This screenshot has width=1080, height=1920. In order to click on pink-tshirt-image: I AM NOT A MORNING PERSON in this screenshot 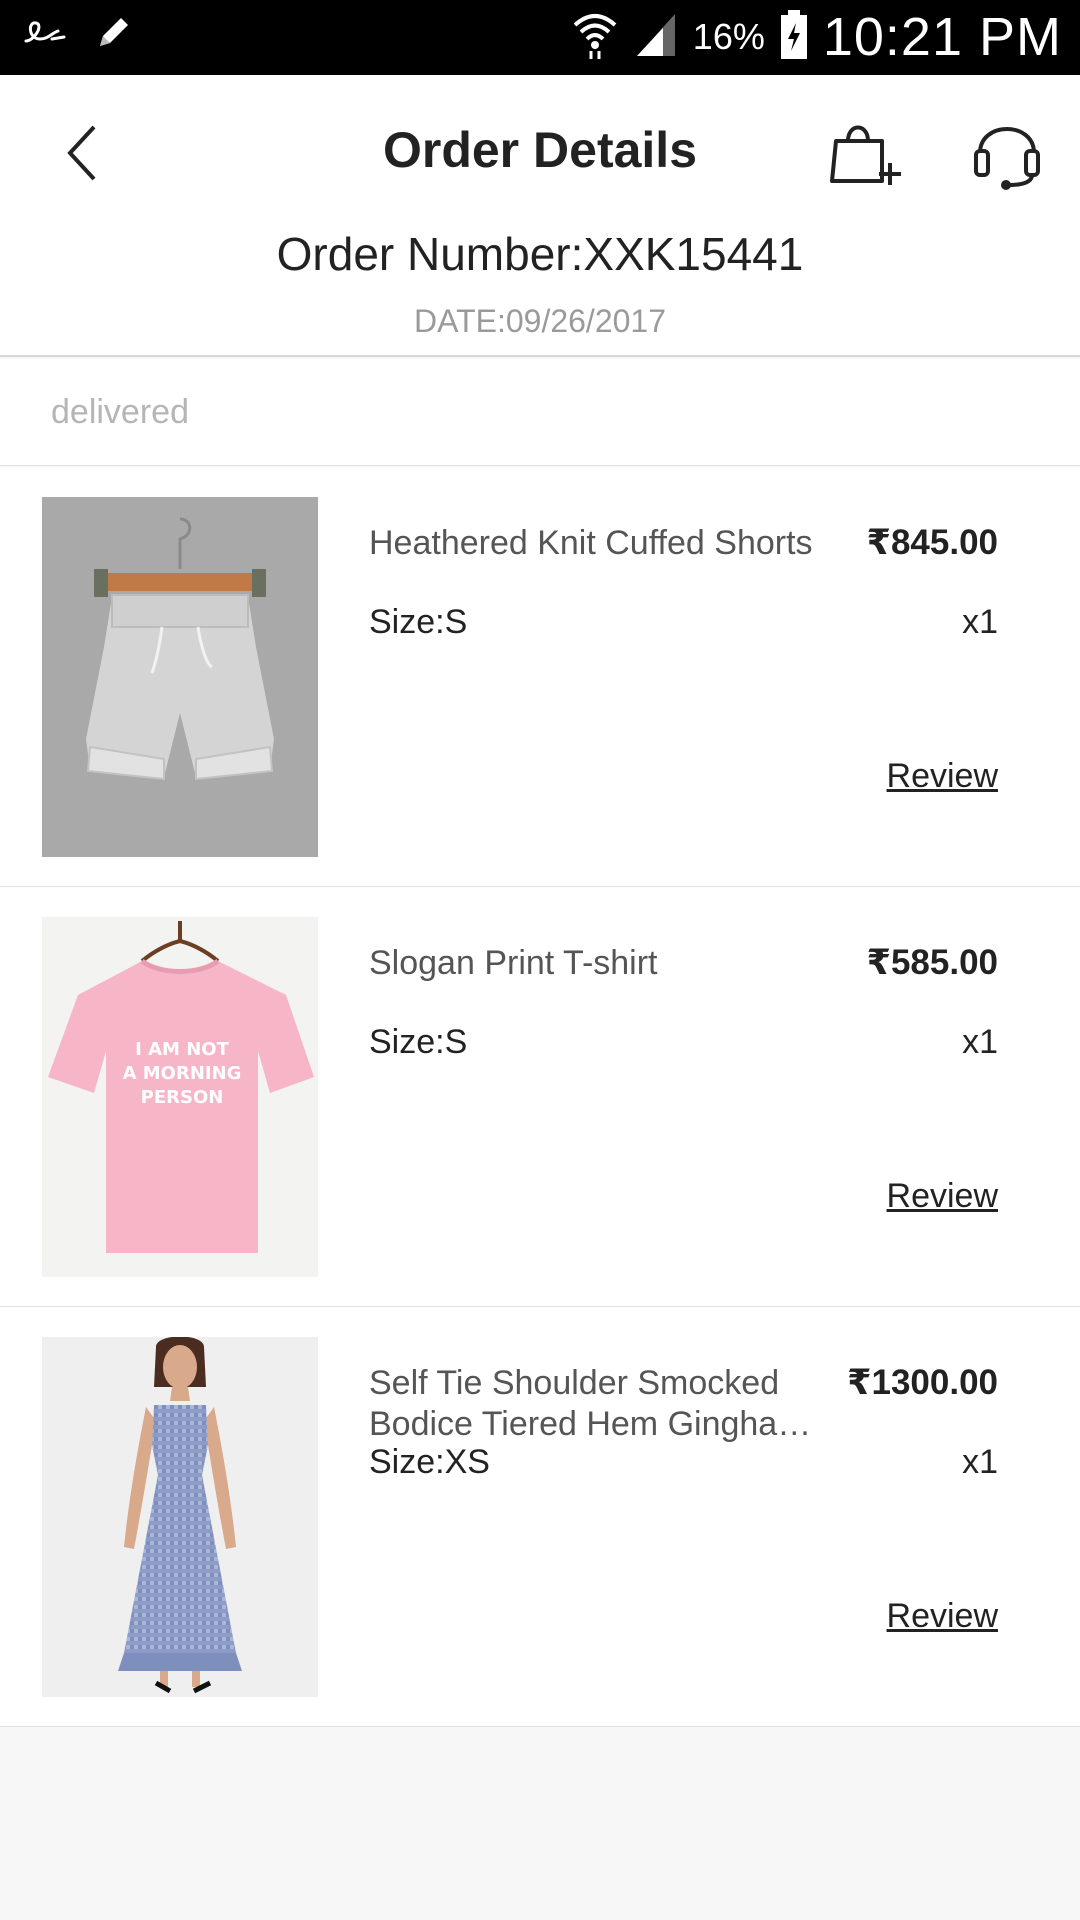, I will do `click(180, 1097)`.